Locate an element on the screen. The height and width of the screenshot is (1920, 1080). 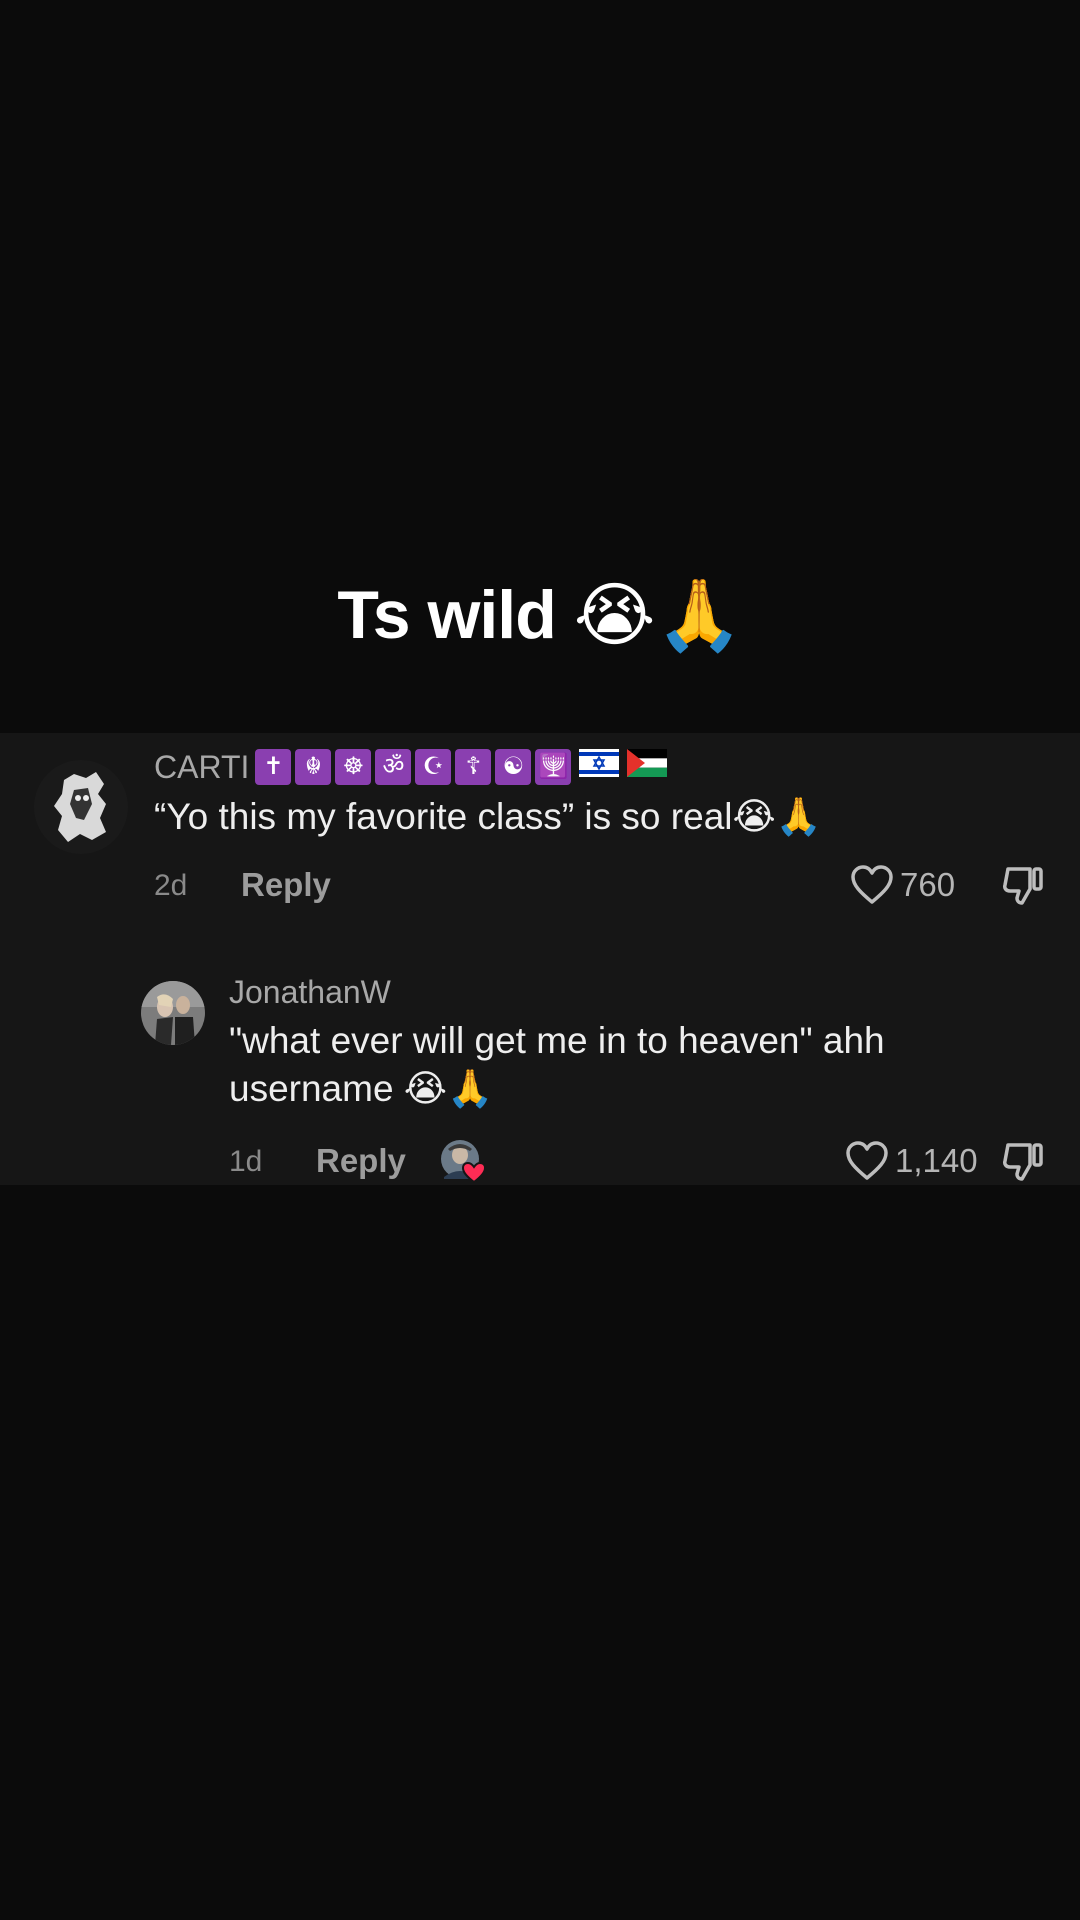
username-symbols: ✝ ☬ ☸ ॐ ☪ ☦ ☯ 🕎 is located at coordinates (461, 767).